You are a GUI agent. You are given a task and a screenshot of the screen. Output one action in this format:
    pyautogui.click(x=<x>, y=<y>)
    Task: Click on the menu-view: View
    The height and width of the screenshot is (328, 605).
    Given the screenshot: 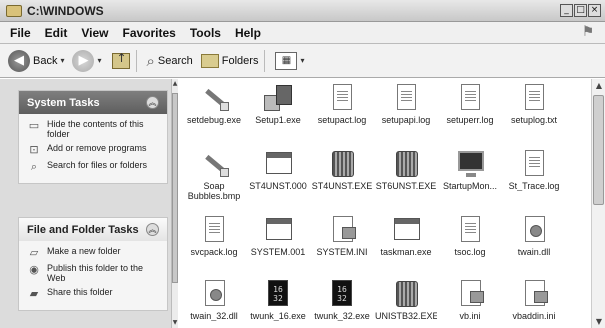 What is the action you would take?
    pyautogui.click(x=94, y=33)
    